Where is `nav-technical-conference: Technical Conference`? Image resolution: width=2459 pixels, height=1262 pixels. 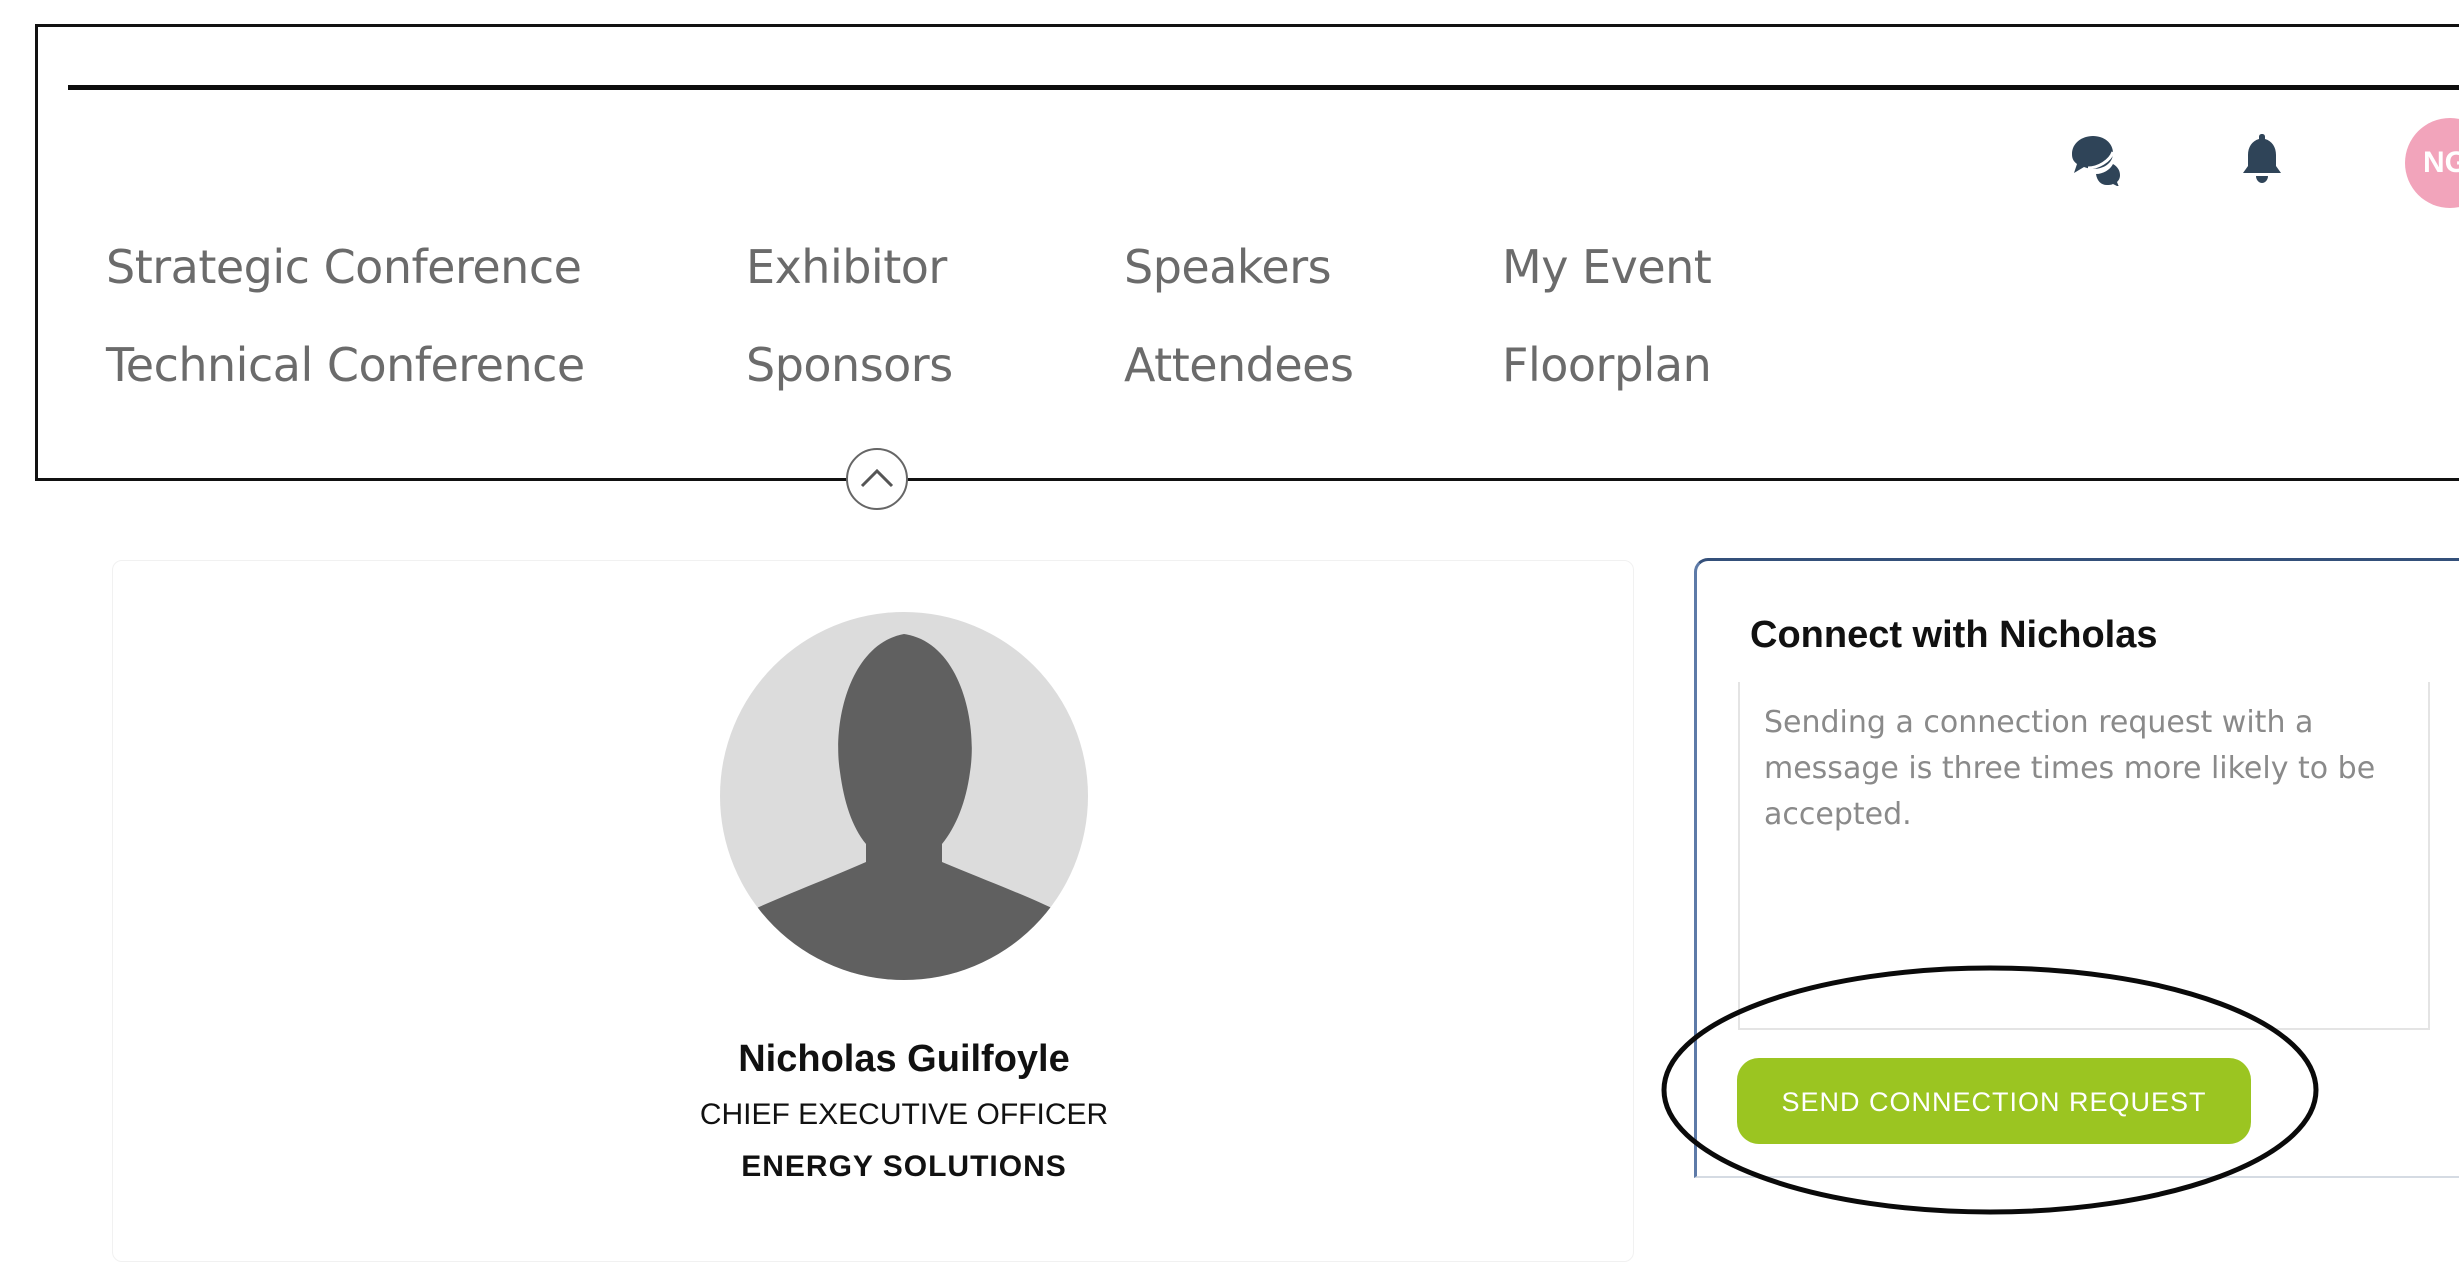 nav-technical-conference: Technical Conference is located at coordinates (345, 365).